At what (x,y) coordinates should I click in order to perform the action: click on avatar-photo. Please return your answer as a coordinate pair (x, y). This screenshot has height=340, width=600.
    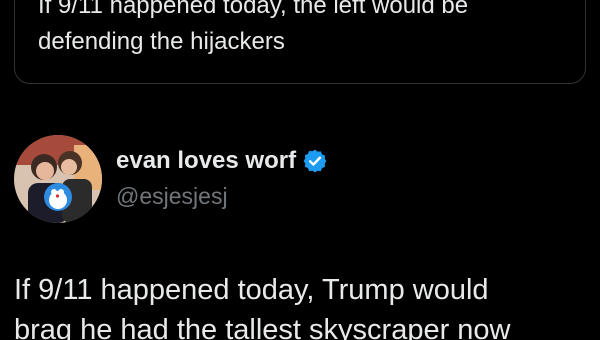
    Looking at the image, I should click on (58, 179).